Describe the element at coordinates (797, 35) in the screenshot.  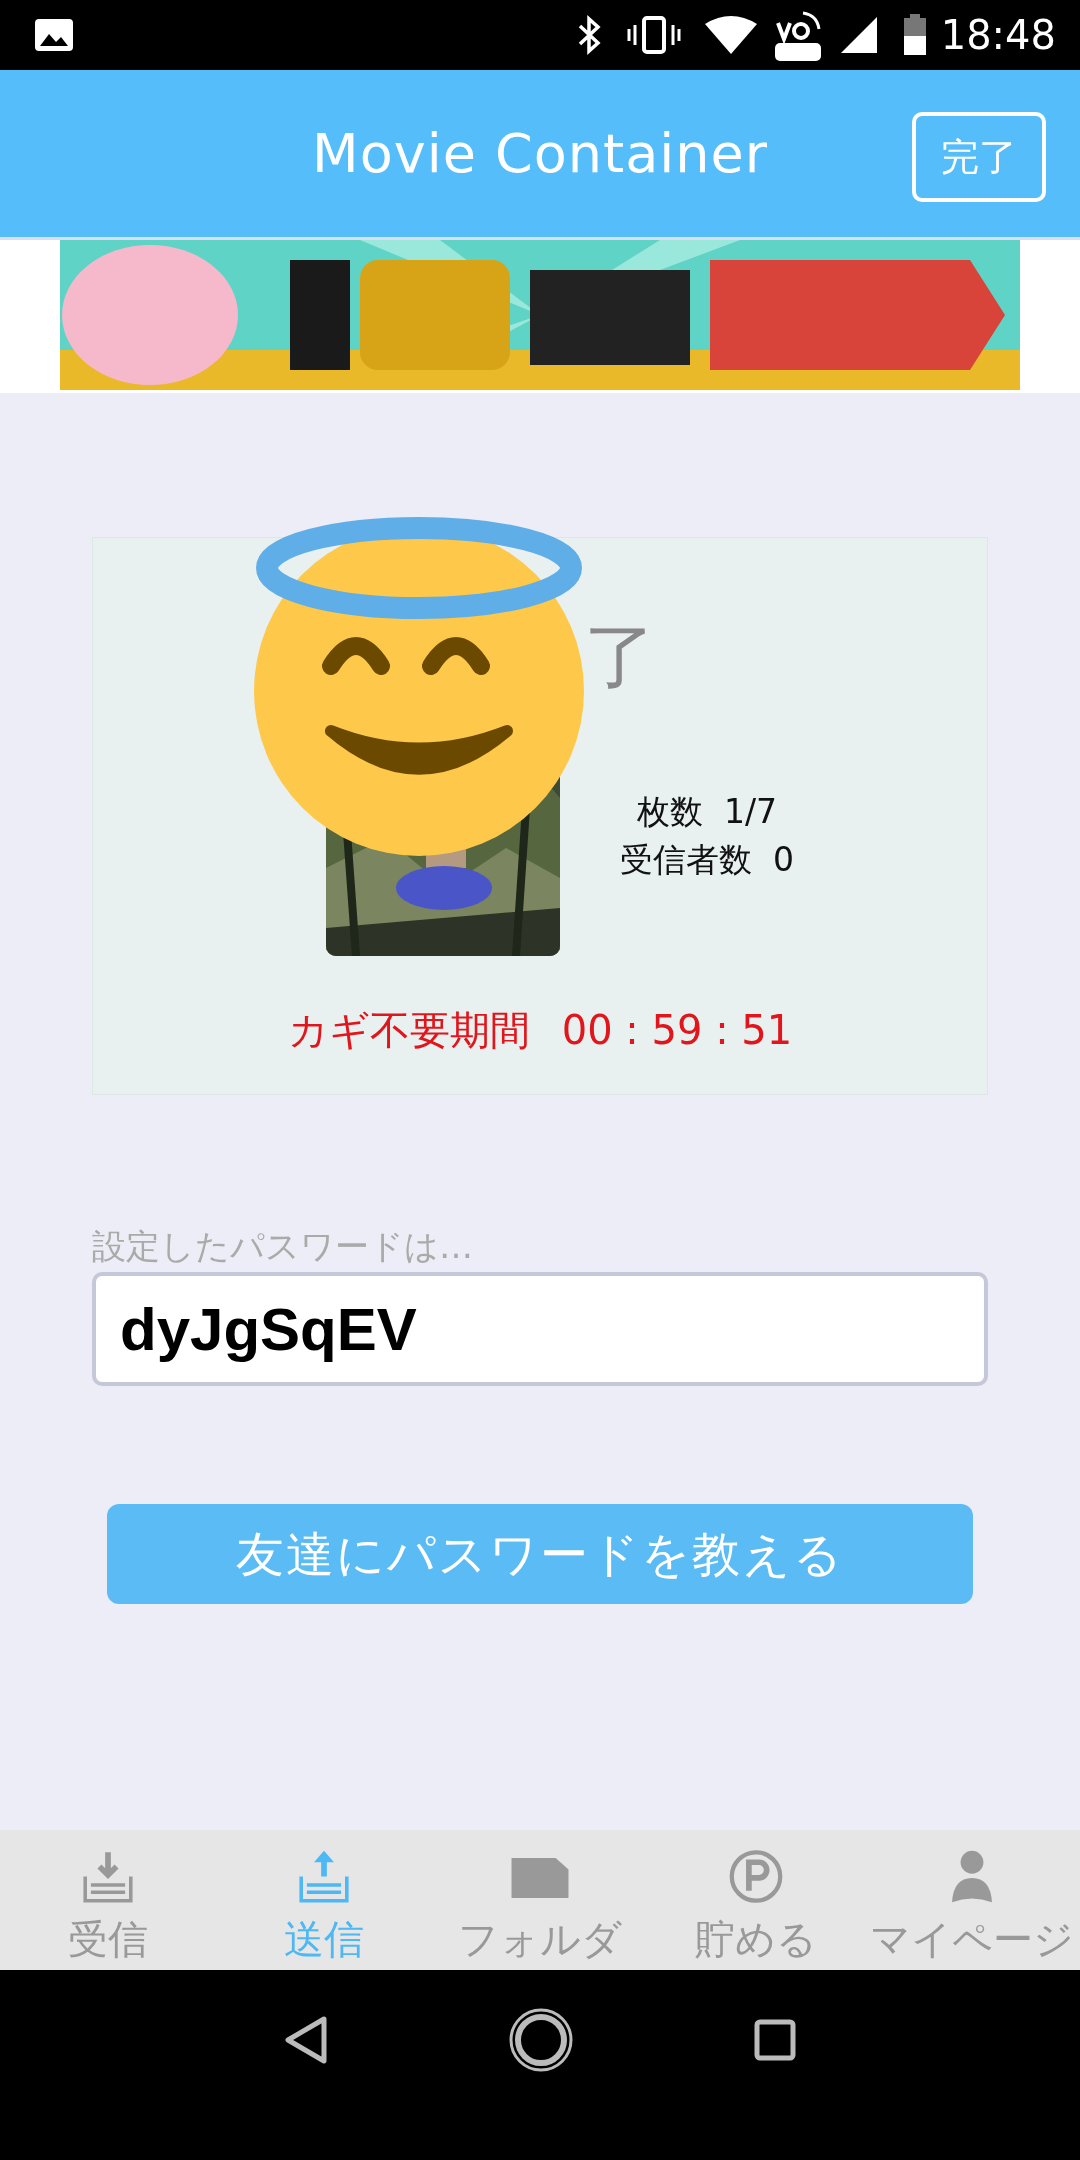
I see `volte-icon` at that location.